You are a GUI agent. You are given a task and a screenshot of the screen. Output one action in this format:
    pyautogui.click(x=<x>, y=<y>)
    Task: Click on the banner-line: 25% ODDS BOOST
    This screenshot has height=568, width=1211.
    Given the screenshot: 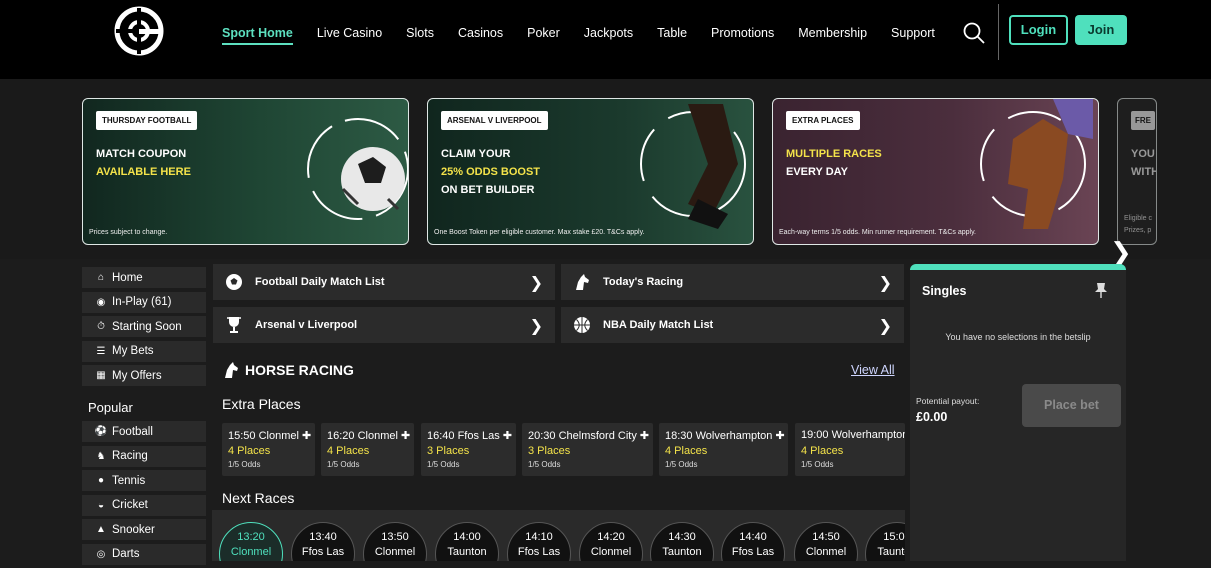 What is the action you would take?
    pyautogui.click(x=491, y=172)
    